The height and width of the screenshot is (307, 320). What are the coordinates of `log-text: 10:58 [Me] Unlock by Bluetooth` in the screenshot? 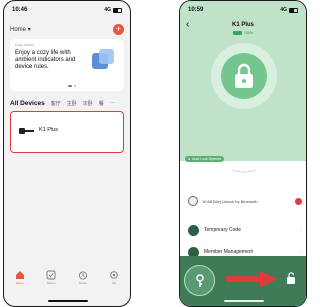 It's located at (230, 201).